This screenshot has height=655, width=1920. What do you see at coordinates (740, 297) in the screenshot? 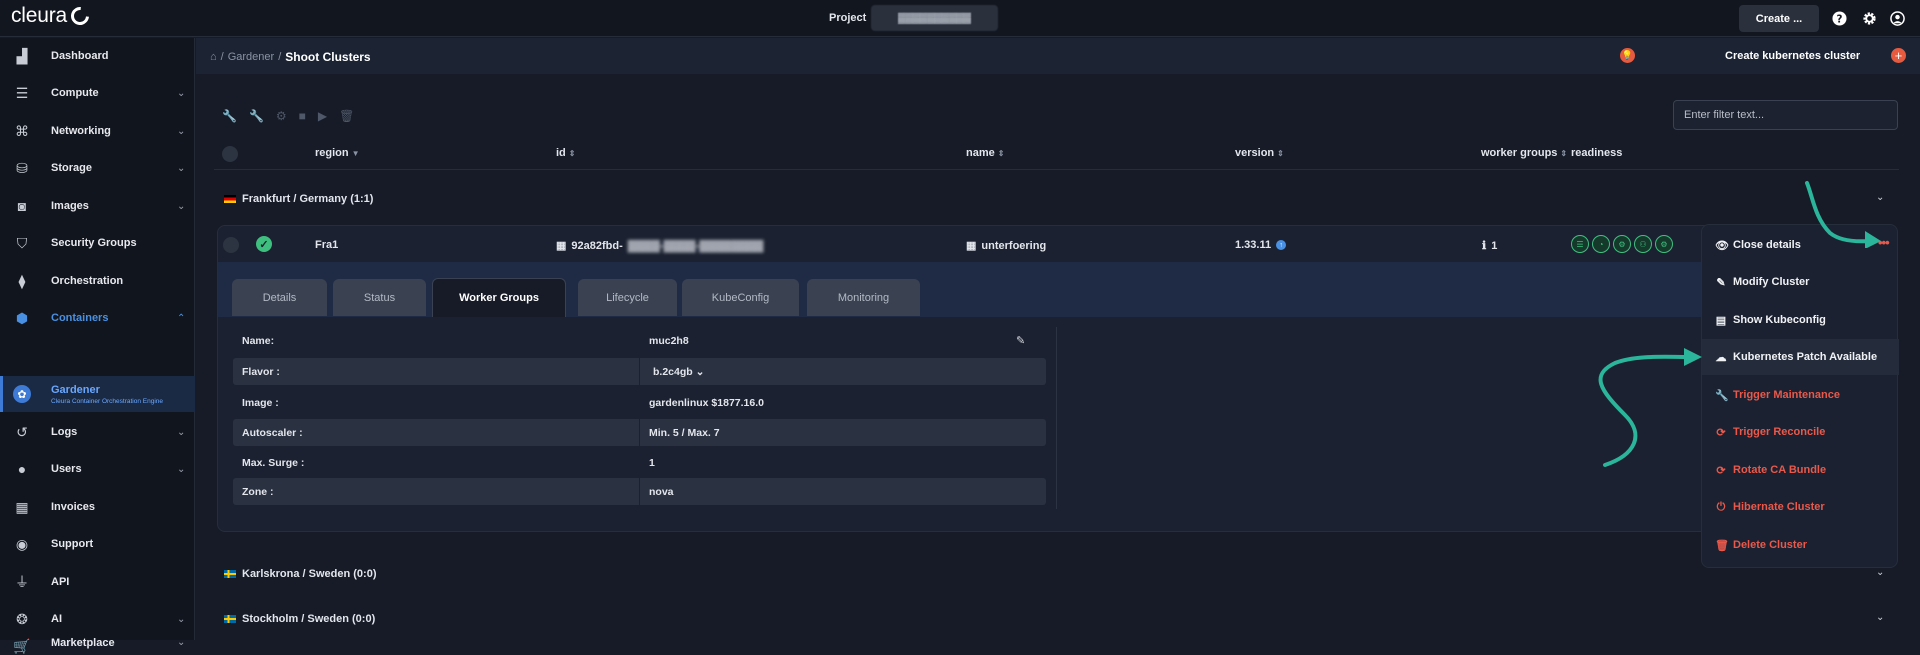
I see `tab-kubeconfig: KubeConfig` at bounding box center [740, 297].